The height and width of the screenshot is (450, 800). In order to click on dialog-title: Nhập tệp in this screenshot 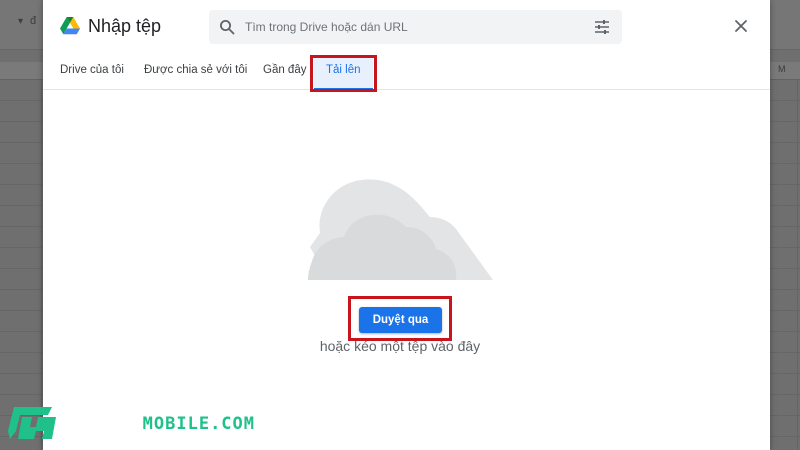, I will do `click(125, 26)`.